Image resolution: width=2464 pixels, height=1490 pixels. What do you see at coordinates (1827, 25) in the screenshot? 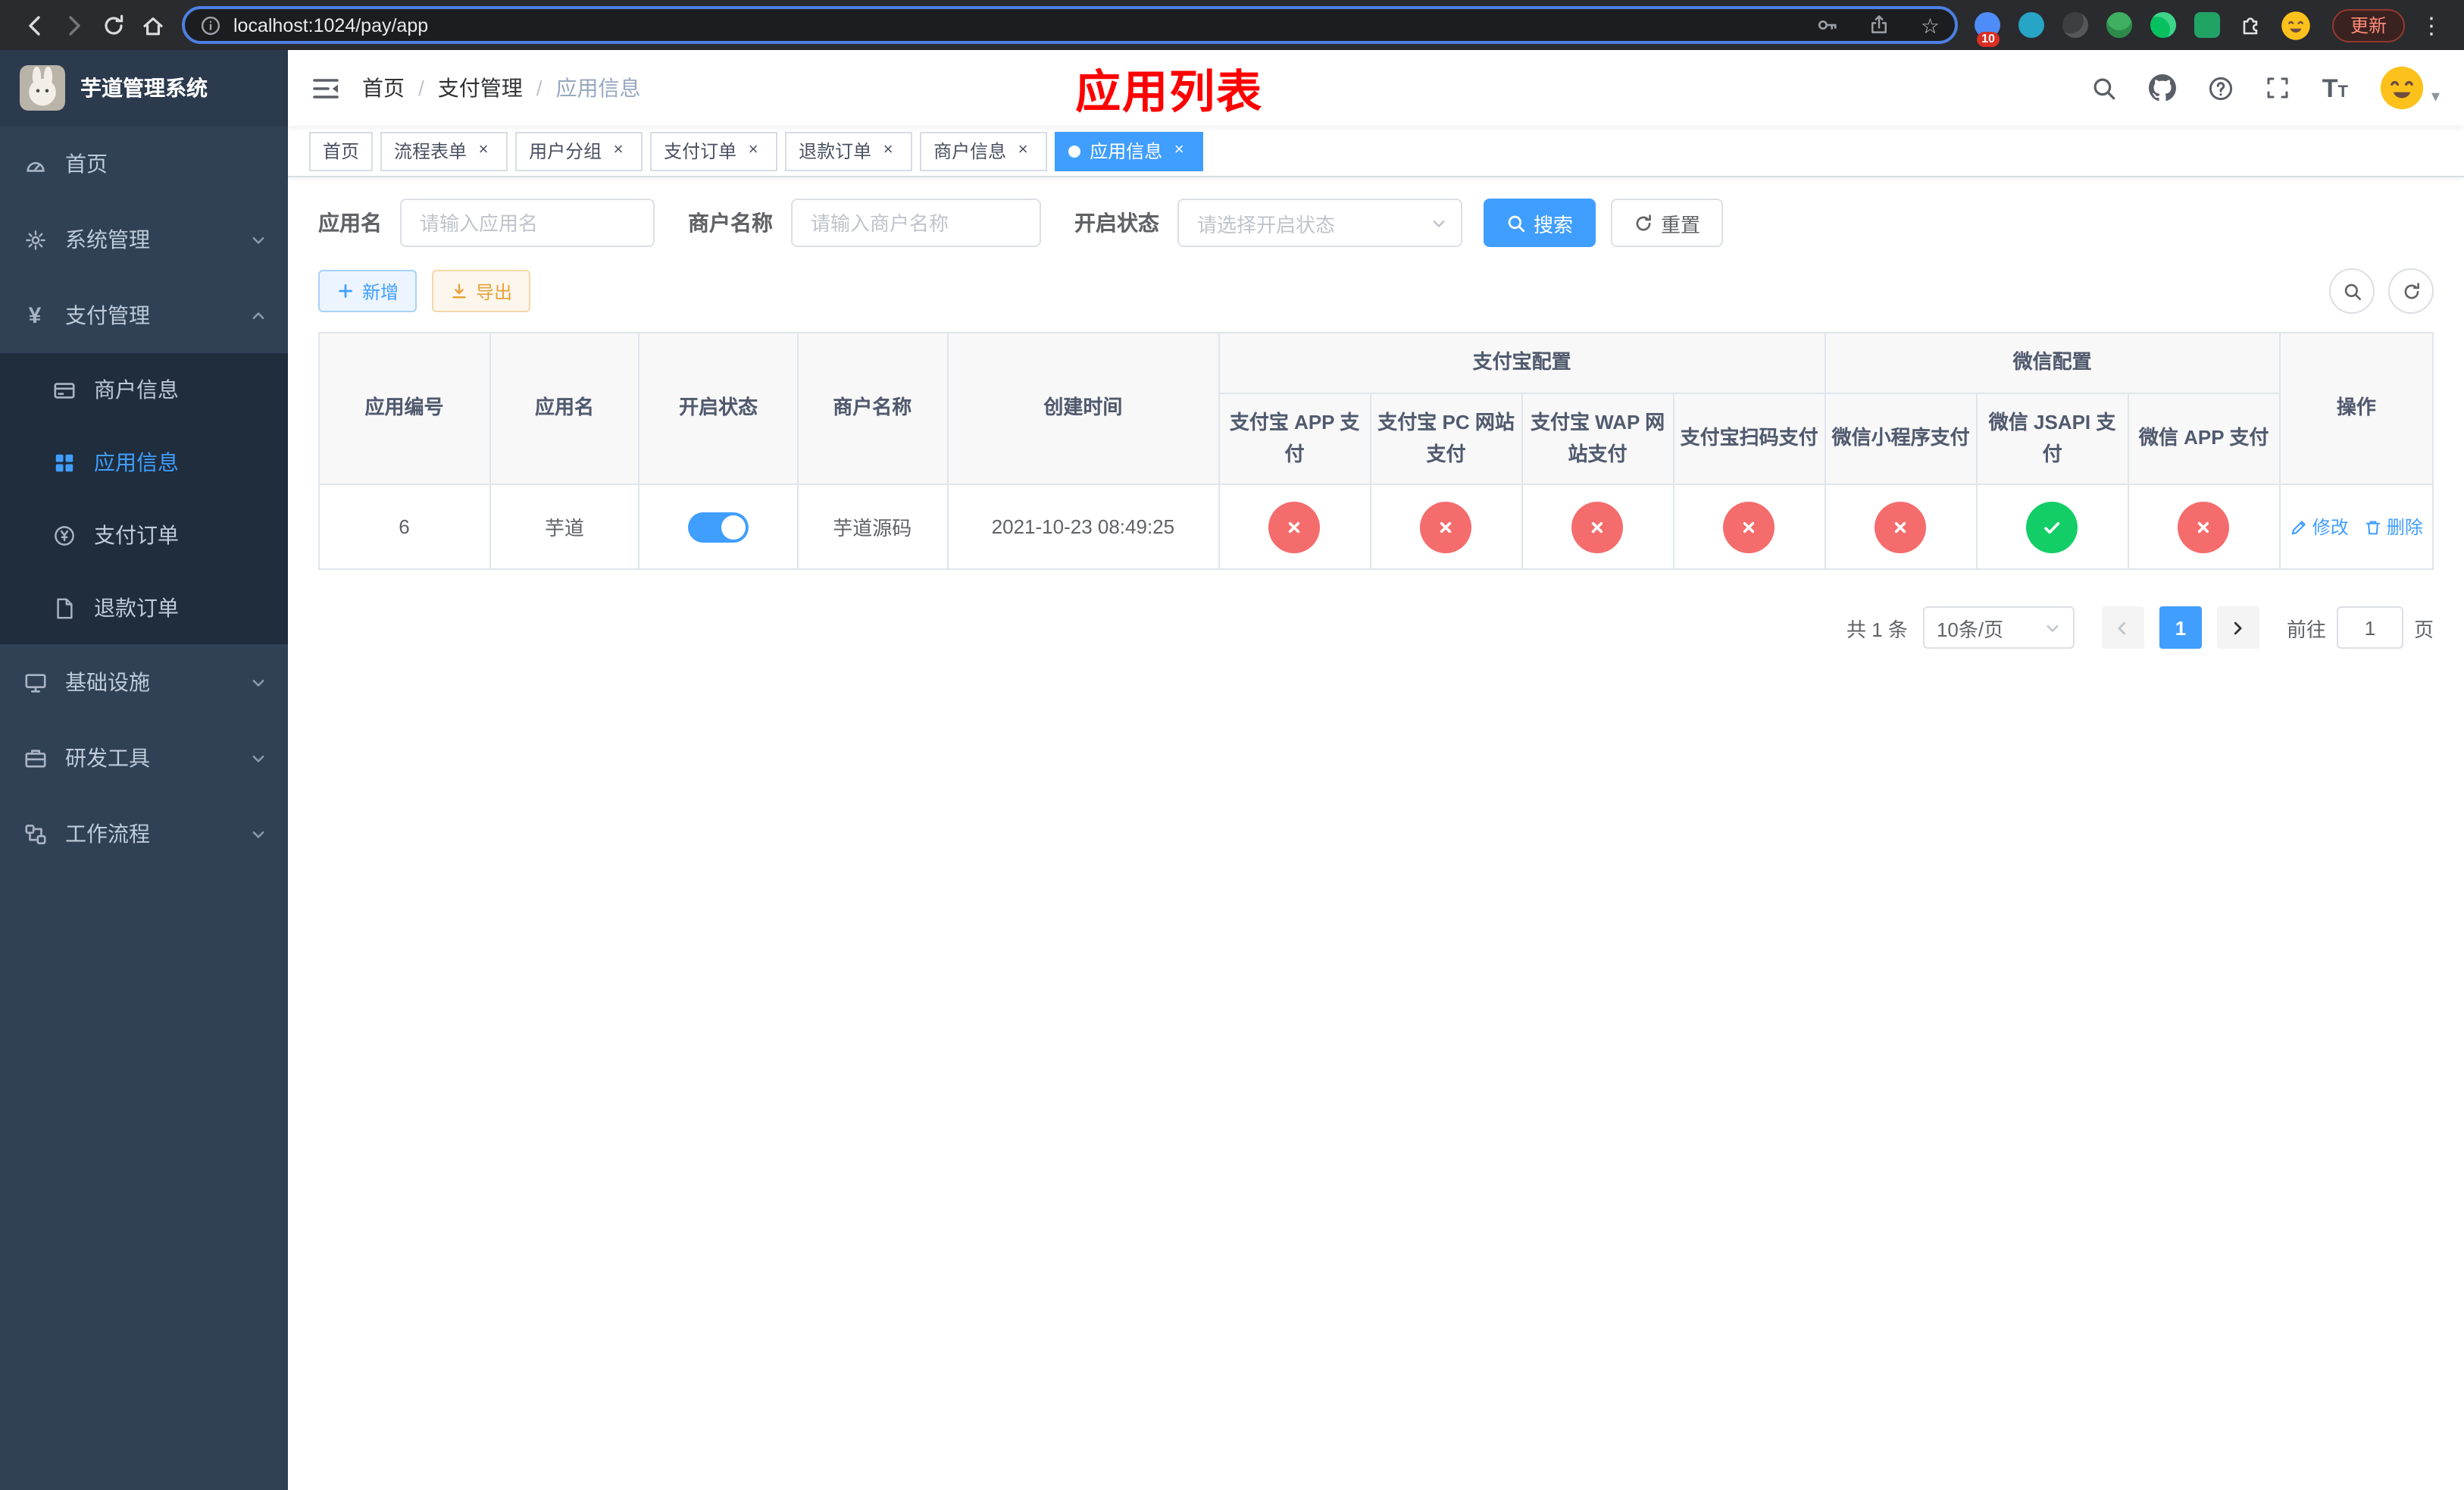
I see `password-key-icon` at bounding box center [1827, 25].